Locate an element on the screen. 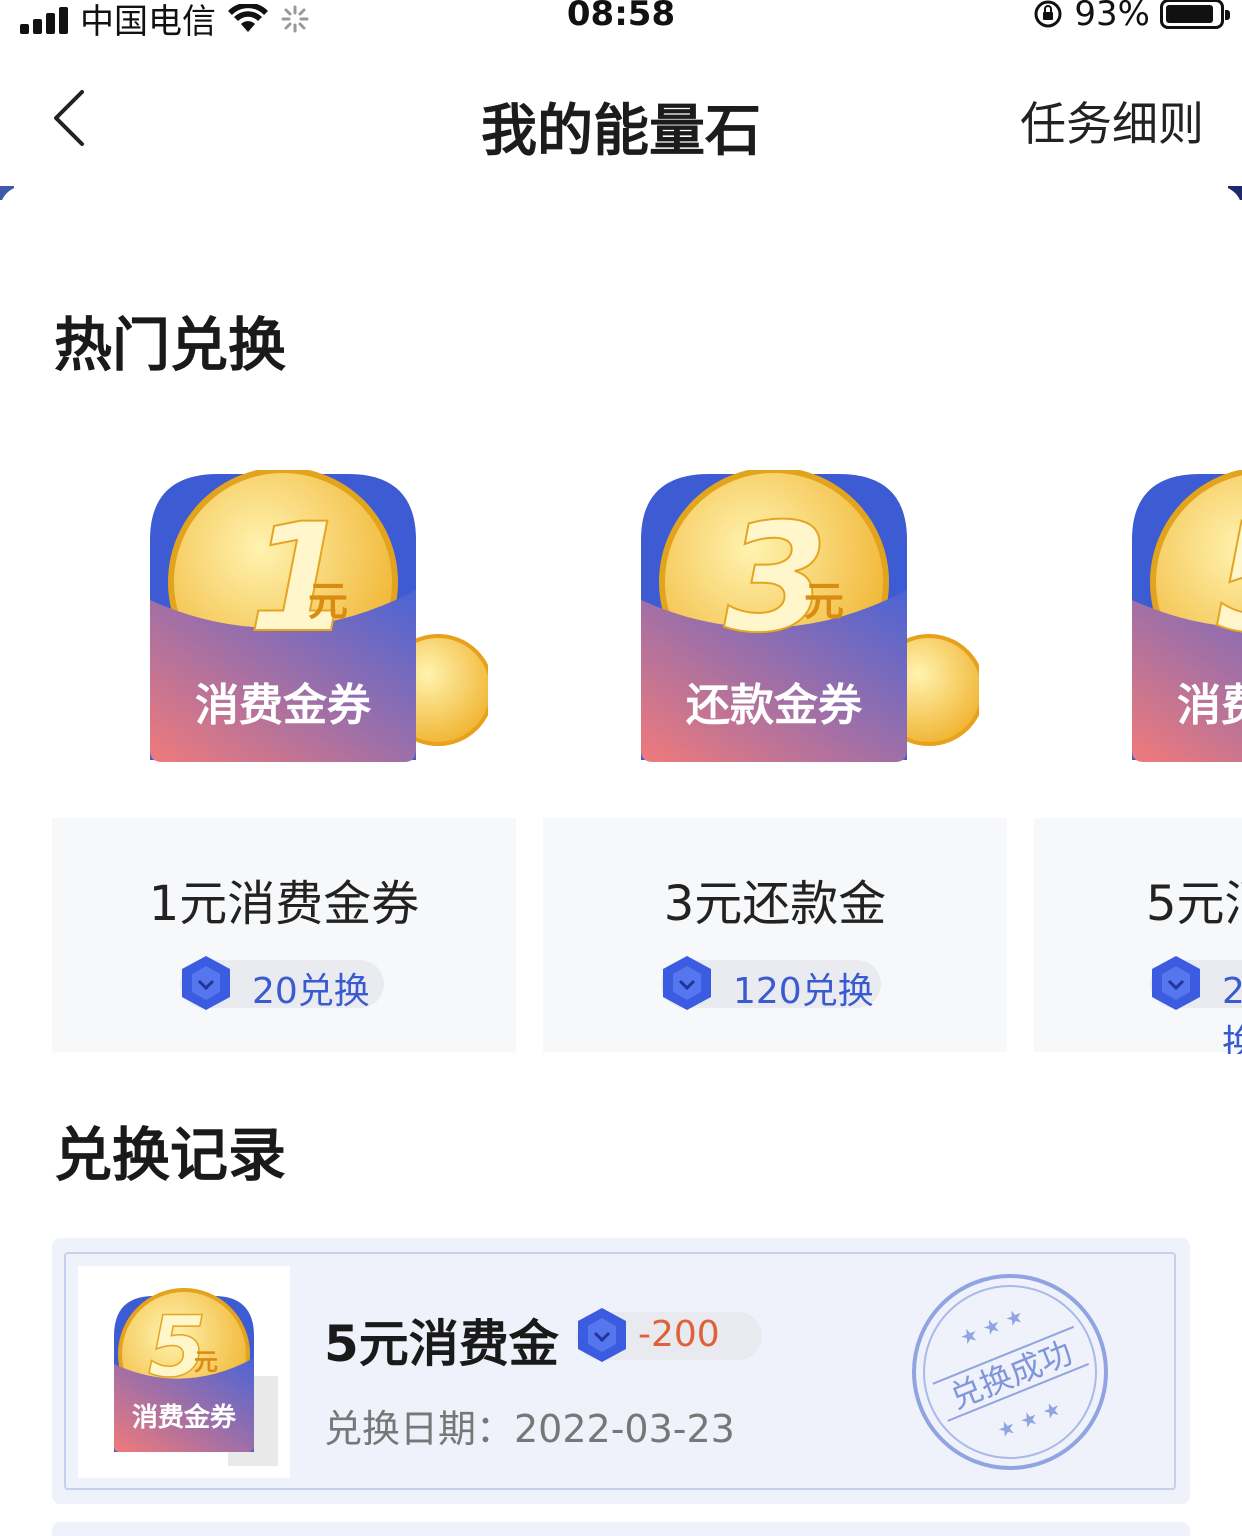  price-pill: 20兑换 is located at coordinates (282, 984).